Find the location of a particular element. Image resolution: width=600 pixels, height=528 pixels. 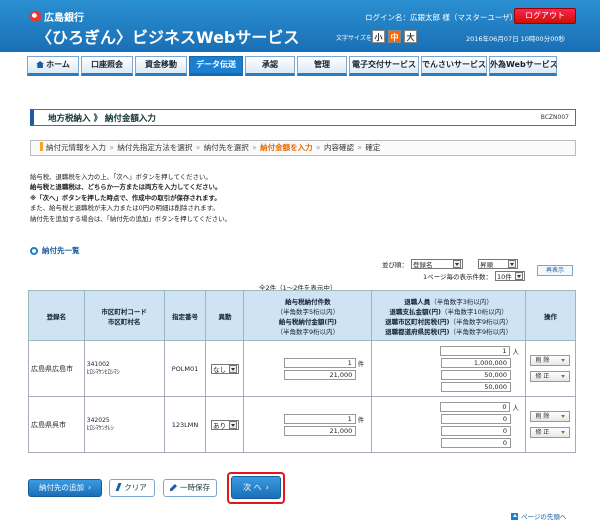

home-icon is located at coordinates (40, 64).